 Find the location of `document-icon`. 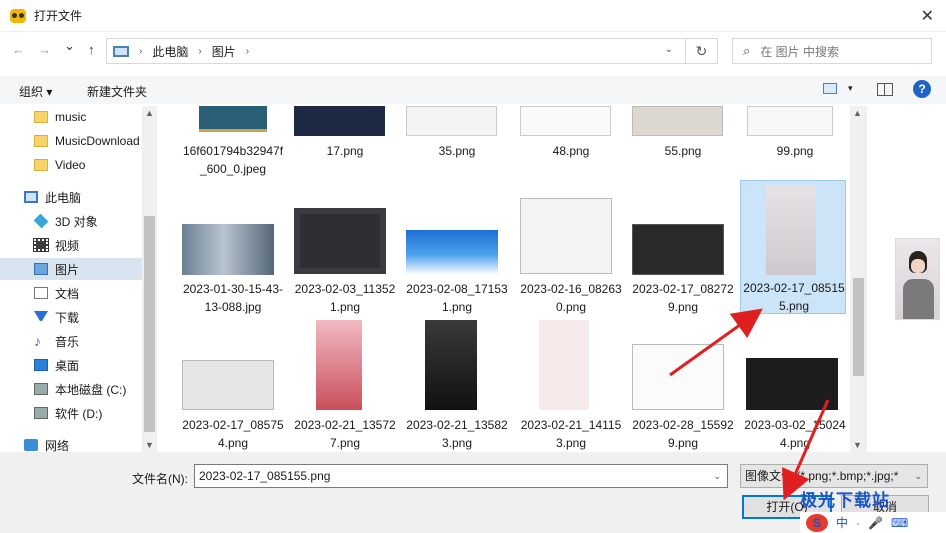

document-icon is located at coordinates (41, 293).